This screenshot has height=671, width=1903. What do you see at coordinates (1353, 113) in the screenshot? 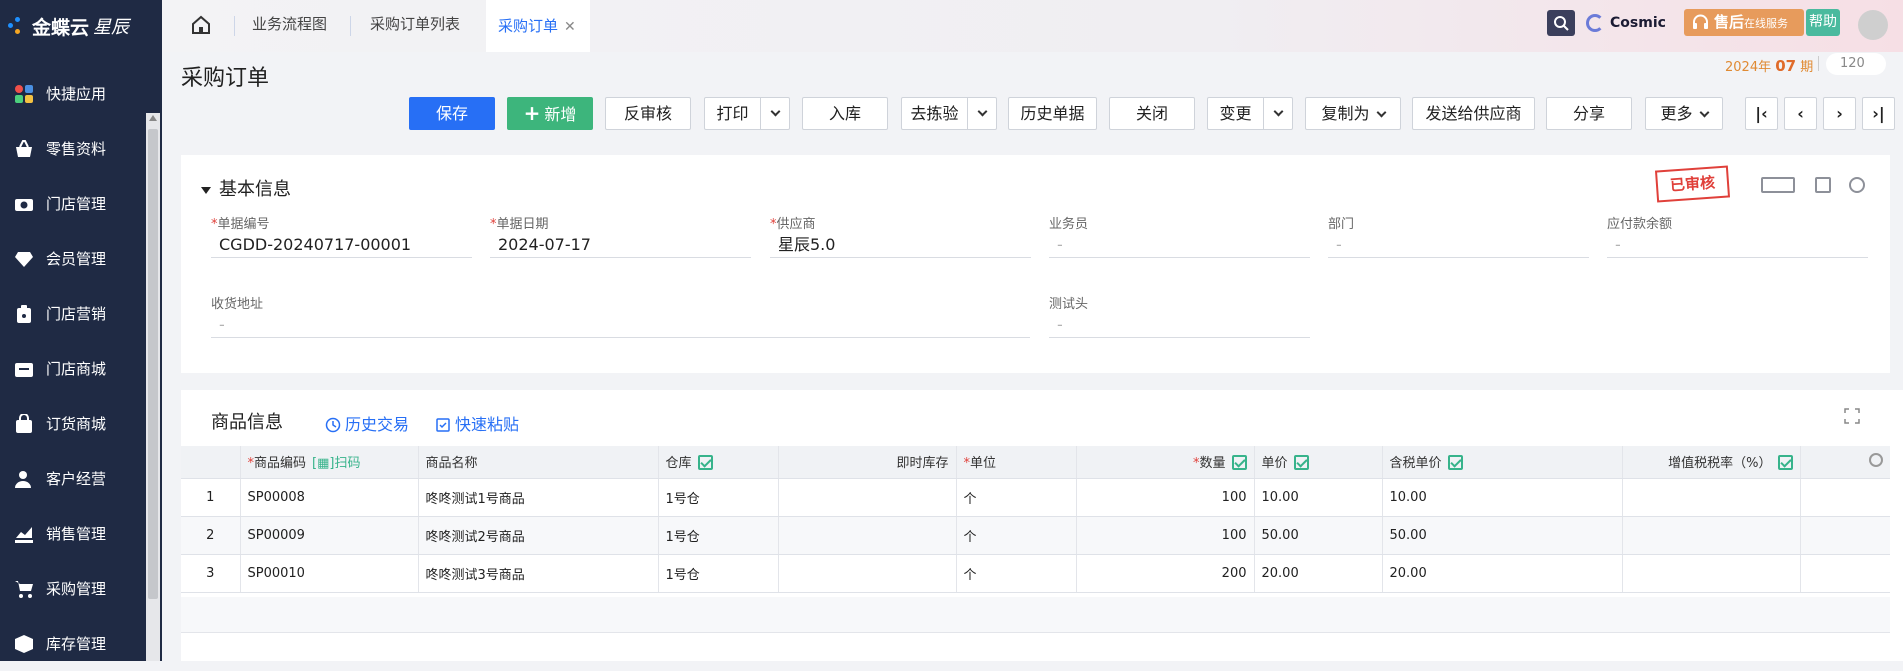
I see `copy-as-button: 复制为` at bounding box center [1353, 113].